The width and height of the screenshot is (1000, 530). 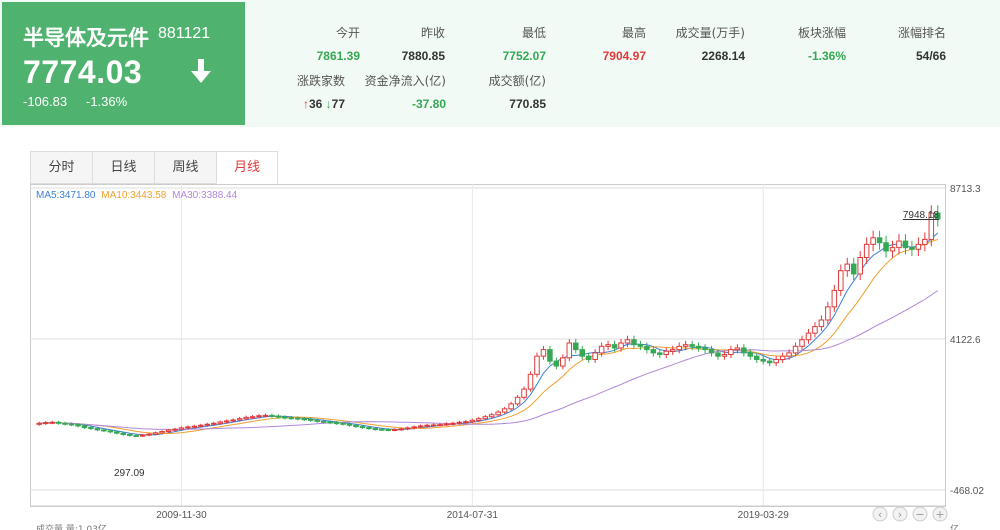 What do you see at coordinates (185, 167) in the screenshot?
I see `tab-weekly: 周线` at bounding box center [185, 167].